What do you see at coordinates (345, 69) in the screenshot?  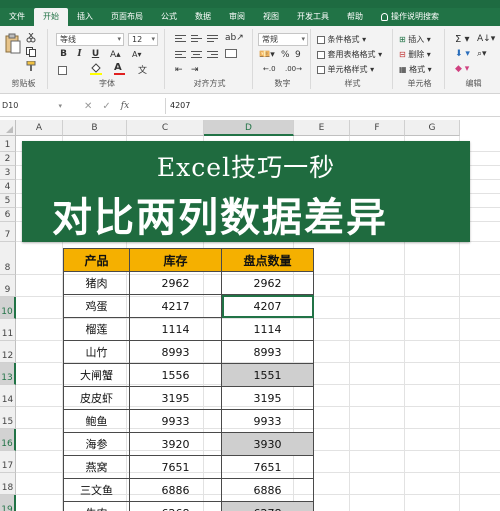 I see `cell-styles-button: 单元格样式 ▾` at bounding box center [345, 69].